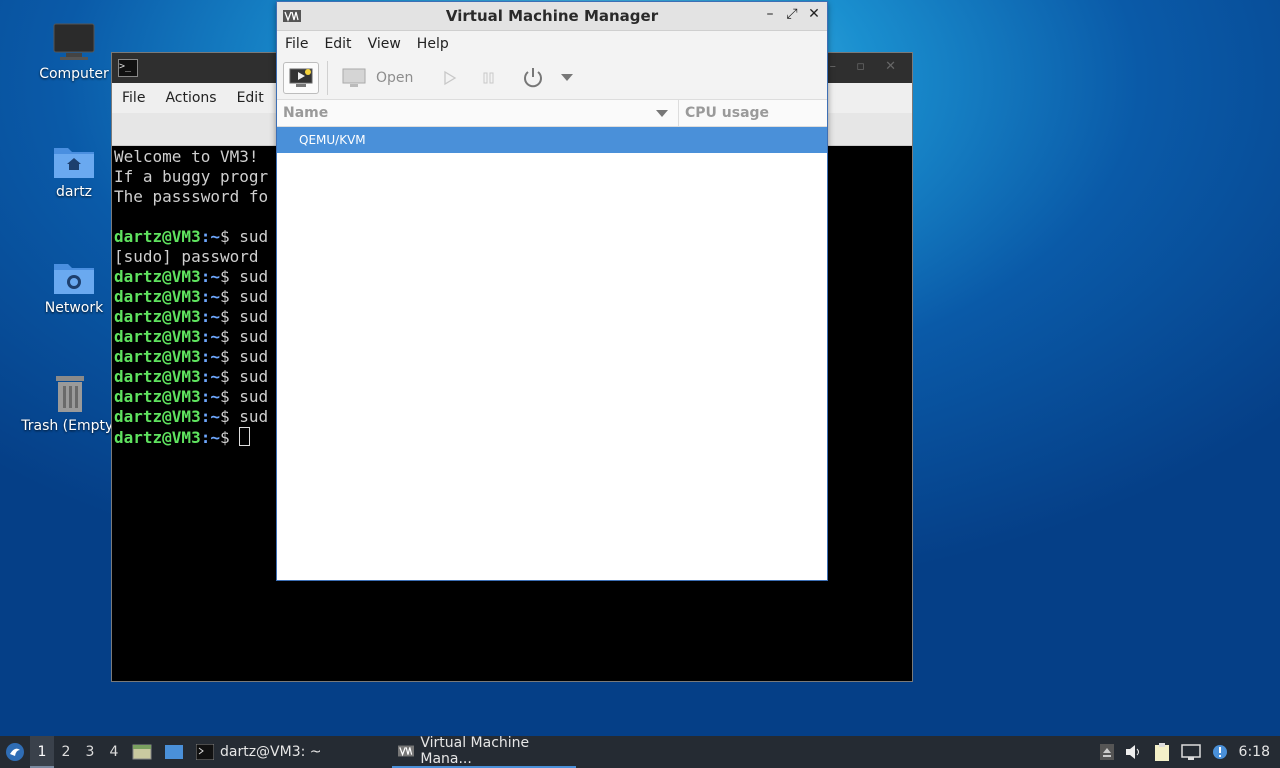 This screenshot has width=1280, height=768. I want to click on toolbar-separator, so click(327, 78).